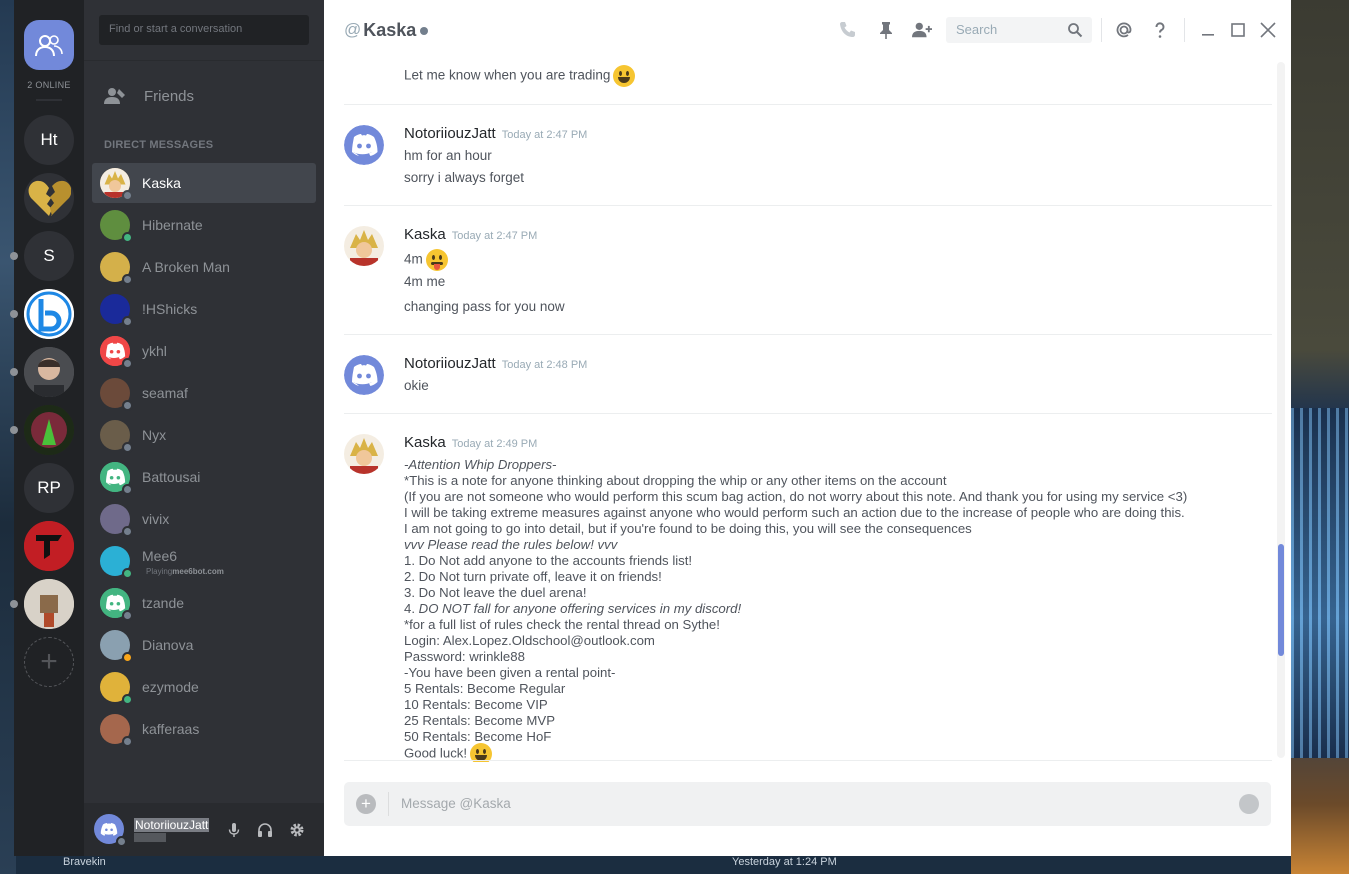 This screenshot has height=874, width=1349. Describe the element at coordinates (154, 351) in the screenshot. I see `dm-name: ykhl` at that location.